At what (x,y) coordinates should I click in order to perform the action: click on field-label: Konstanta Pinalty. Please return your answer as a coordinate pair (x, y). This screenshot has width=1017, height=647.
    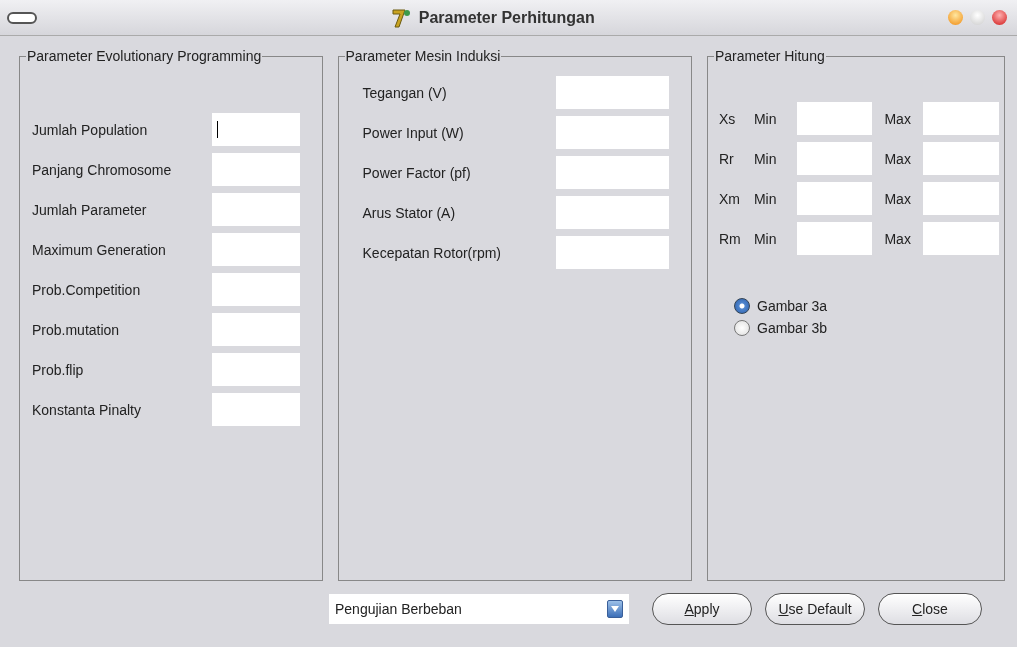
    Looking at the image, I should click on (86, 409).